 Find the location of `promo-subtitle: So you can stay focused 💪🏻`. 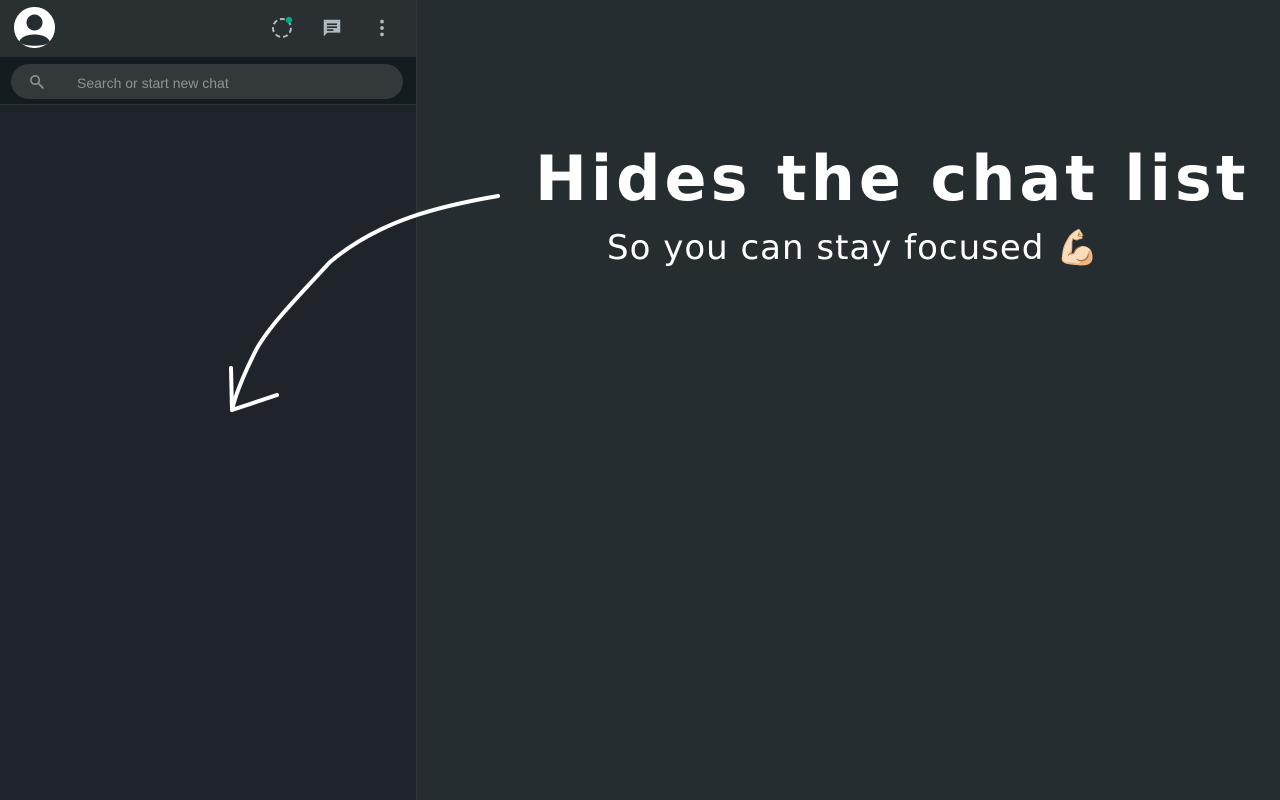

promo-subtitle: So you can stay focused 💪🏻 is located at coordinates (853, 248).